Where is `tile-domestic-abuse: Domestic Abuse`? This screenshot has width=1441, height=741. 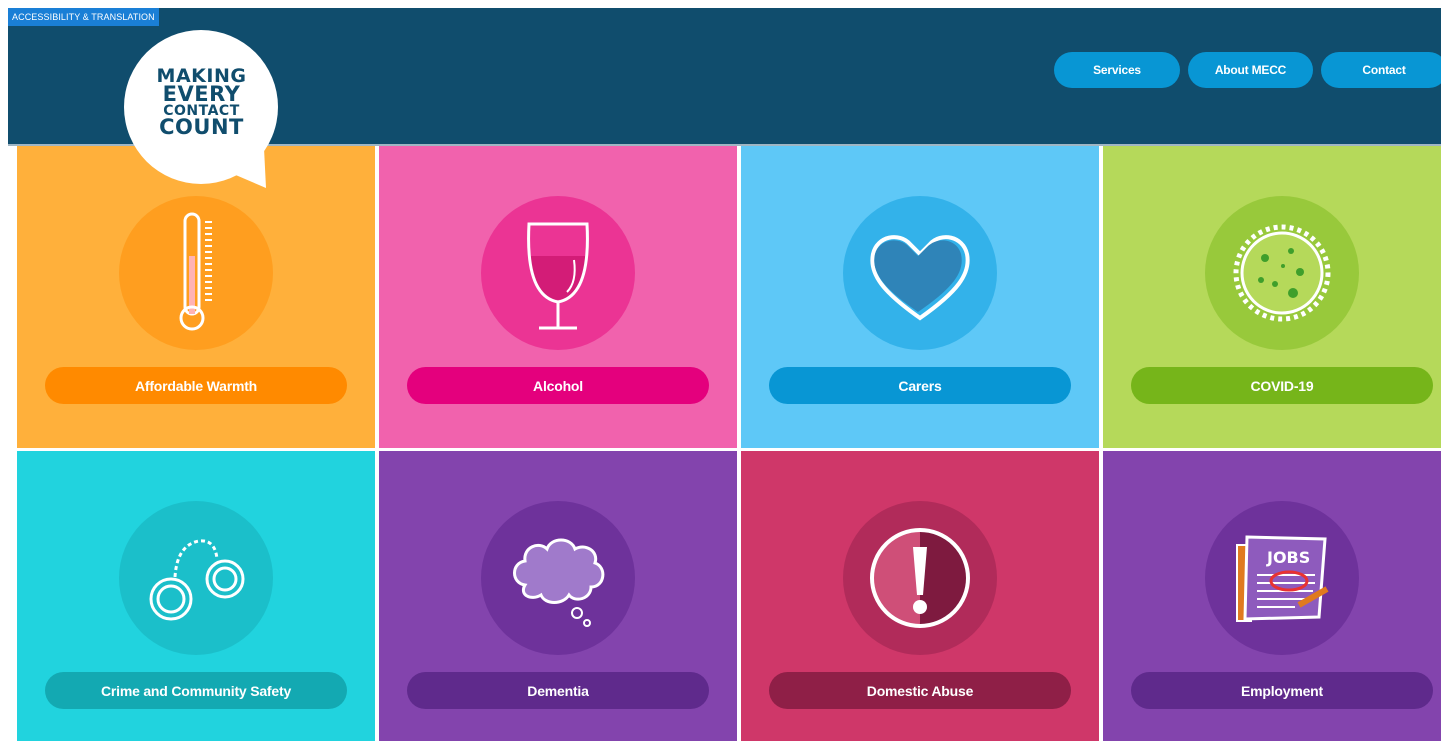 tile-domestic-abuse: Domestic Abuse is located at coordinates (920, 596).